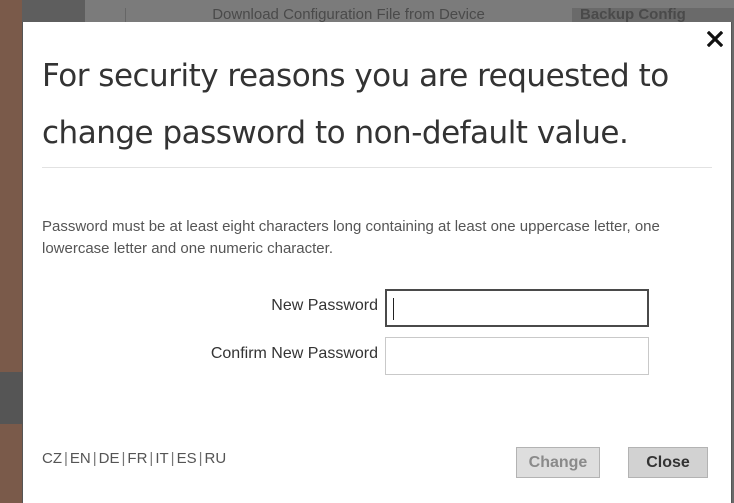  Describe the element at coordinates (393, 309) in the screenshot. I see `text-caret` at that location.